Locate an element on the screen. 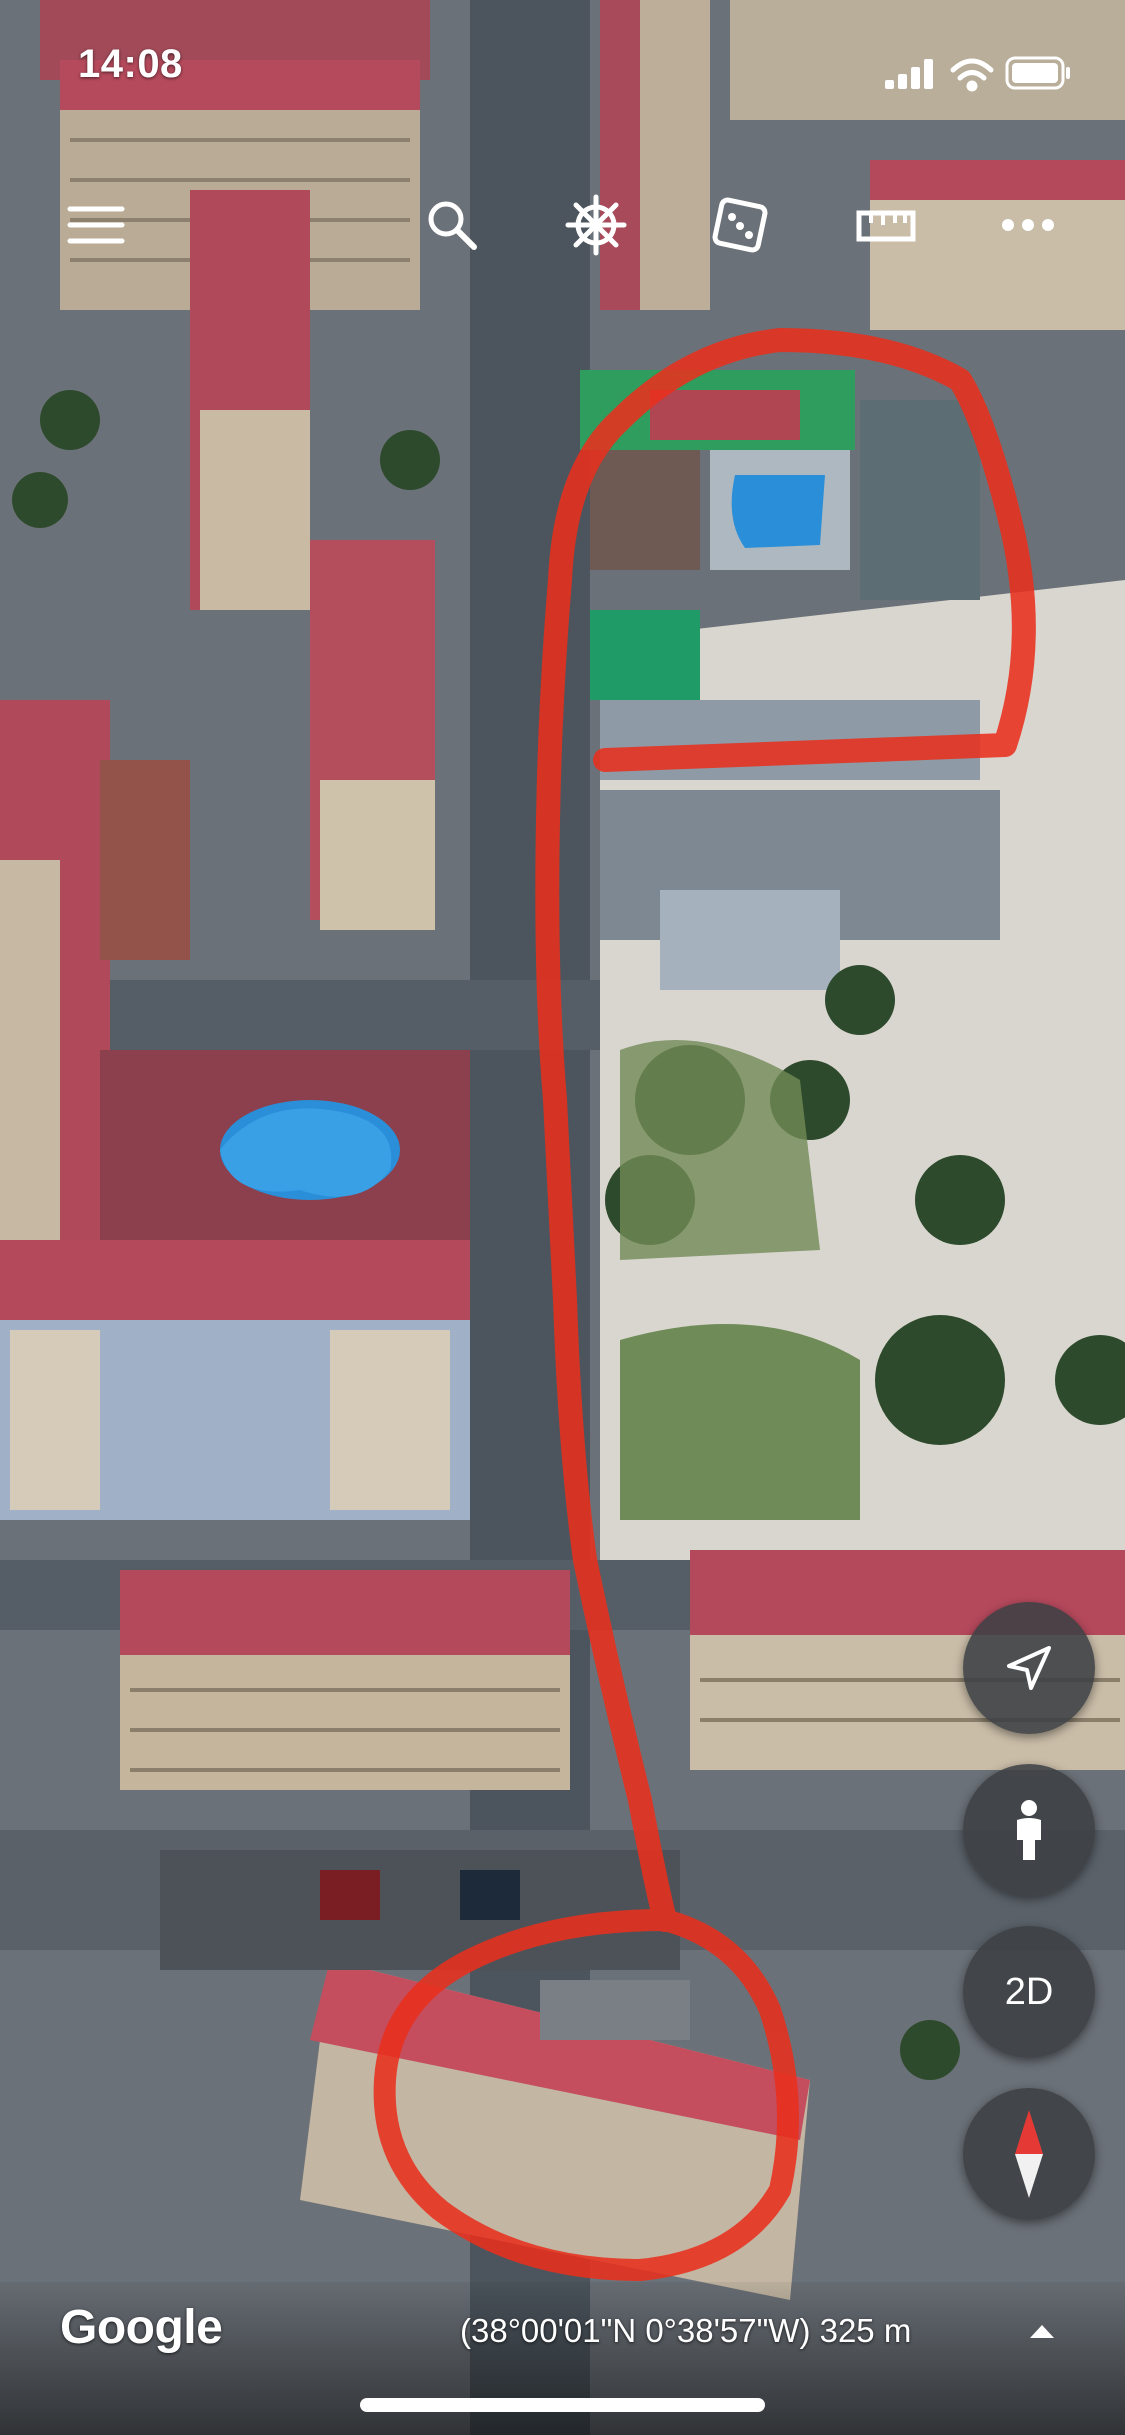 The width and height of the screenshot is (1125, 2435). search-button is located at coordinates (452, 225).